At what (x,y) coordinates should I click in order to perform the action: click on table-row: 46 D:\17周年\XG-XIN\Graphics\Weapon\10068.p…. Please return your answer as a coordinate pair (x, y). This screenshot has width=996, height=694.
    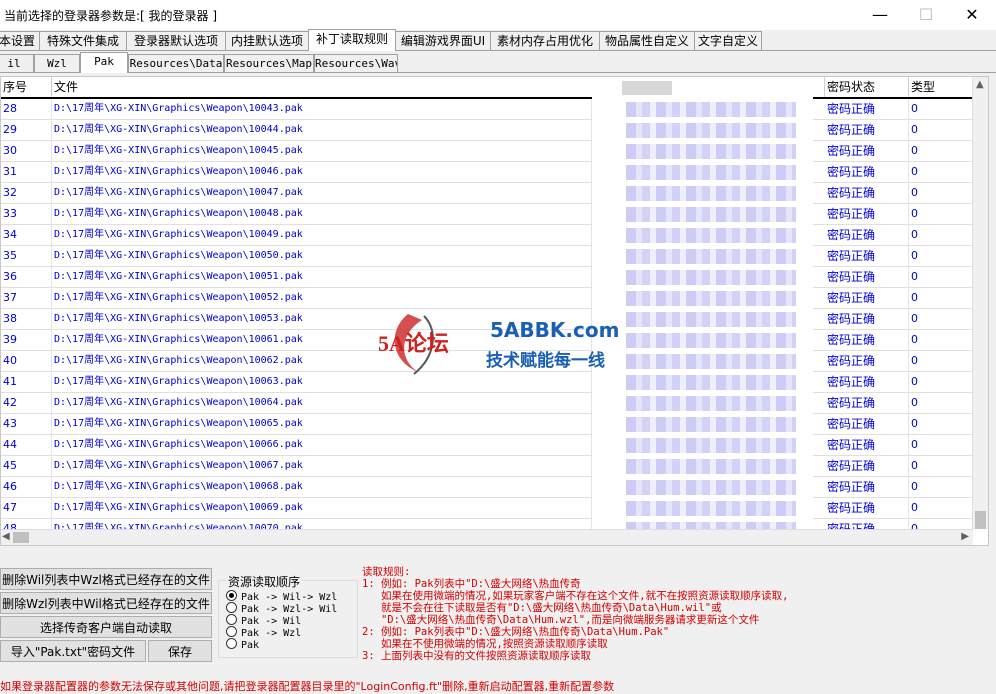
    Looking at the image, I should click on (487, 487).